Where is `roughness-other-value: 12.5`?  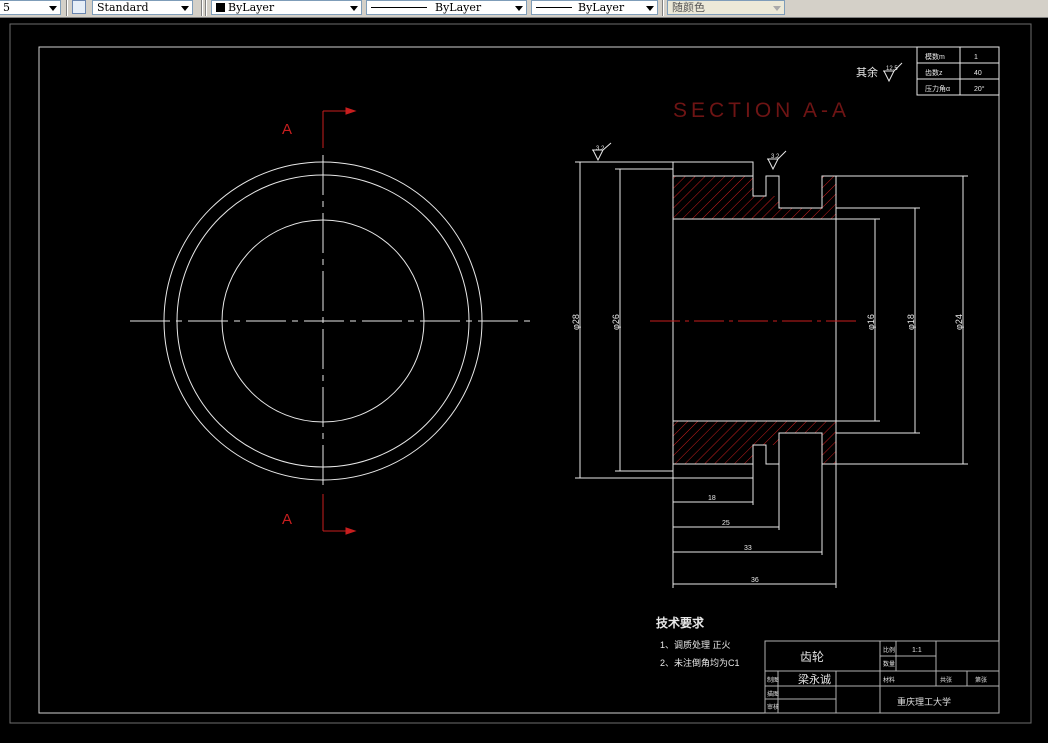
roughness-other-value: 12.5 is located at coordinates (892, 69).